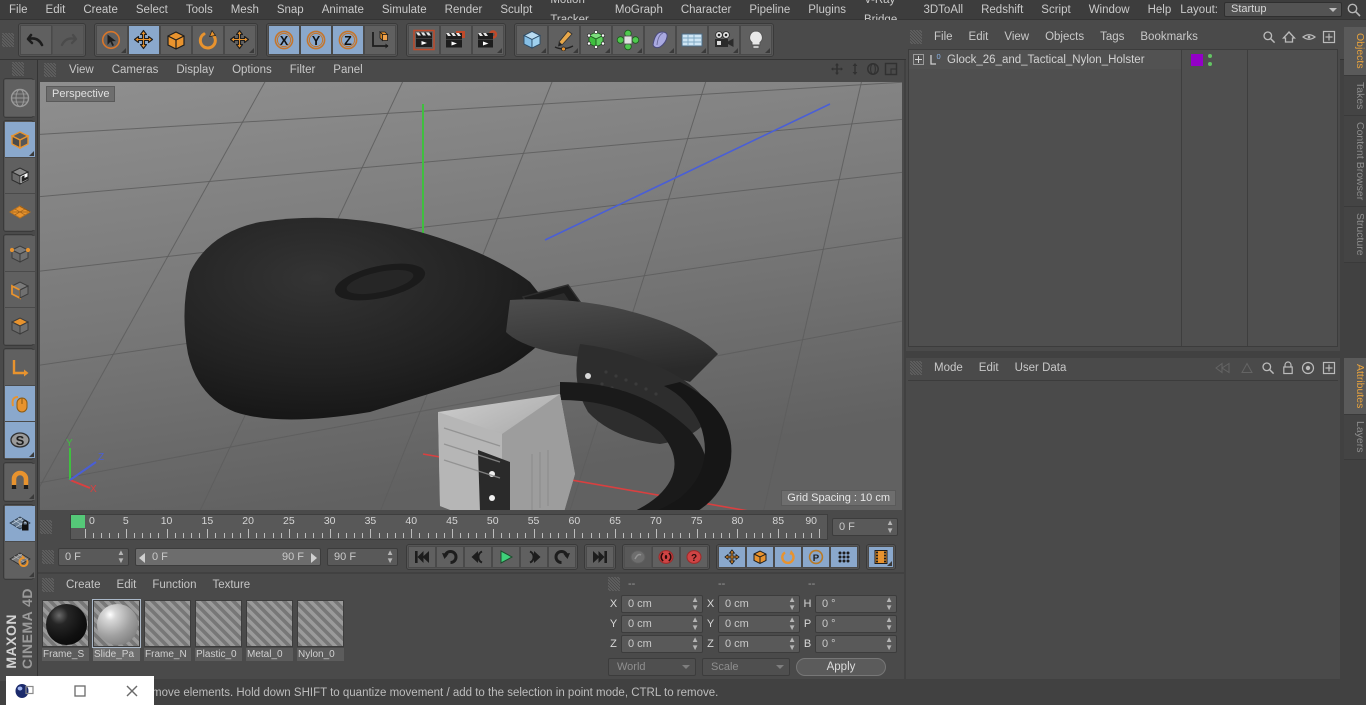  Describe the element at coordinates (662, 604) in the screenshot. I see `position-x-field: 0 cm ▲ ▼` at that location.